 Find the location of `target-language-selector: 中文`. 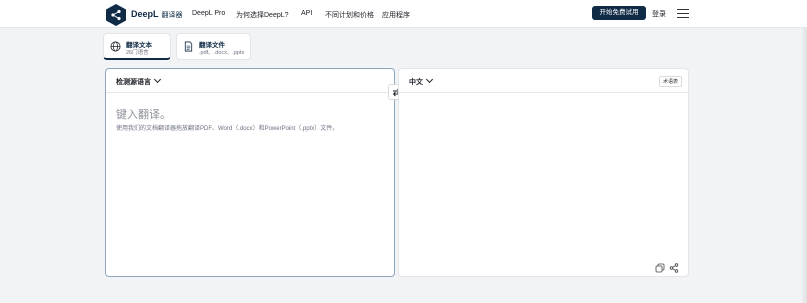

target-language-selector: 中文 is located at coordinates (421, 81).